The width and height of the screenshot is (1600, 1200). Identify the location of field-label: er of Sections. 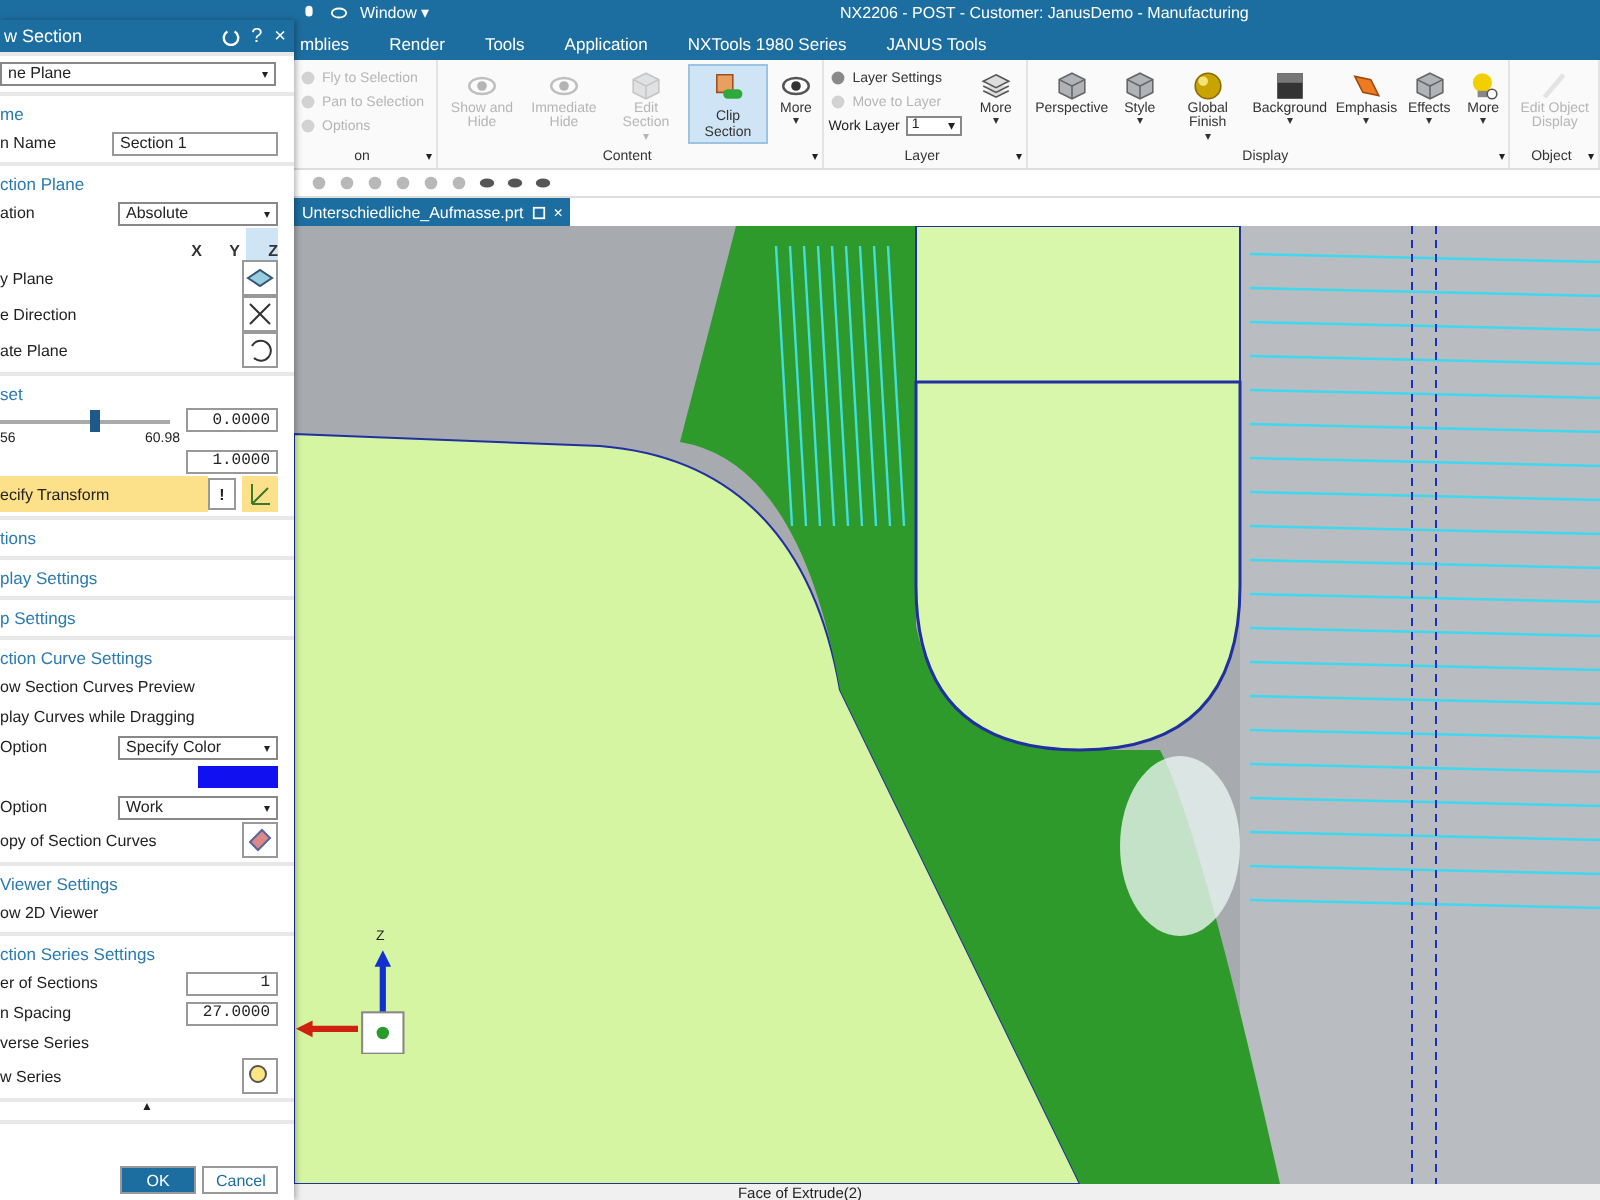
(49, 983).